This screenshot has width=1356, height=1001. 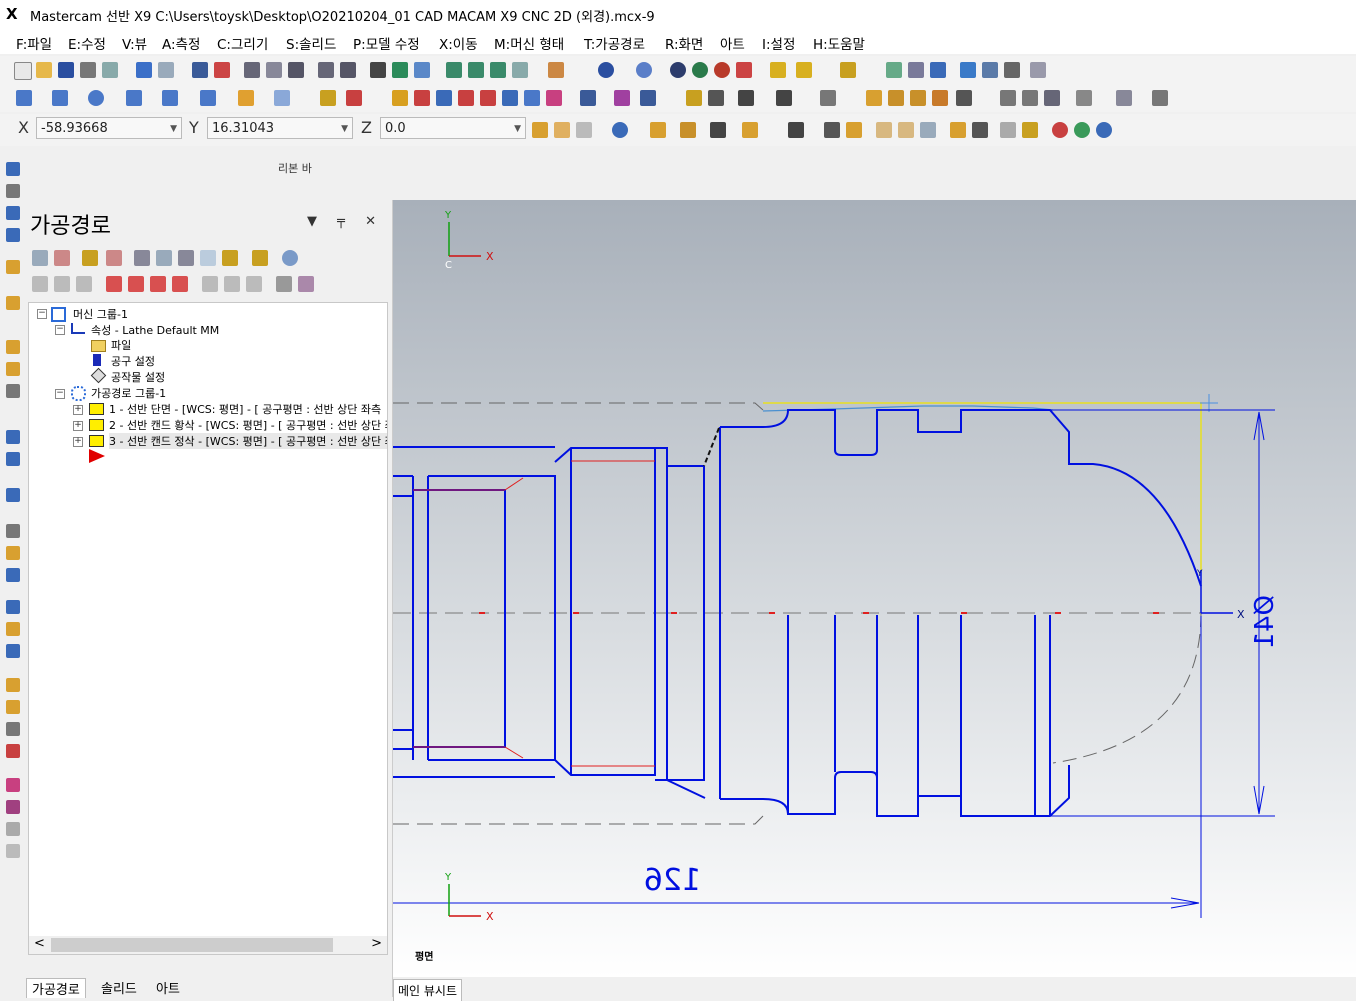 I want to click on fillet-icon, so click(x=282, y=98).